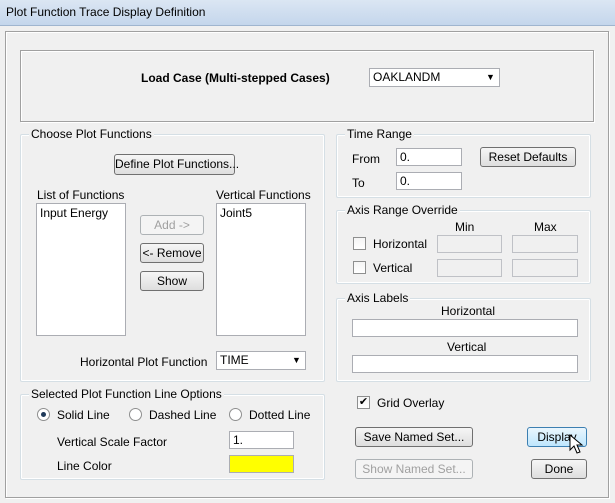 The width and height of the screenshot is (615, 503). What do you see at coordinates (280, 415) in the screenshot?
I see `dotted-line-label: Dotted Line` at bounding box center [280, 415].